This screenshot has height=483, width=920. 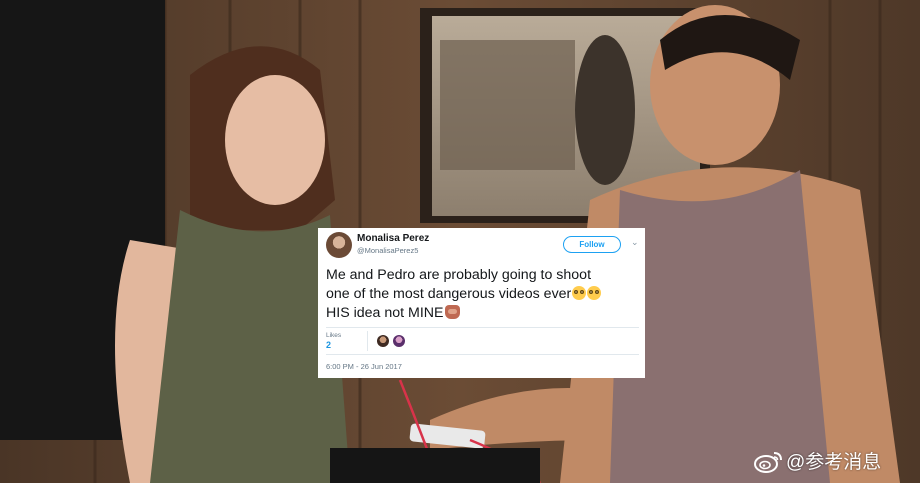 What do you see at coordinates (635, 242) in the screenshot?
I see `chevron-down-icon: ⌄` at bounding box center [635, 242].